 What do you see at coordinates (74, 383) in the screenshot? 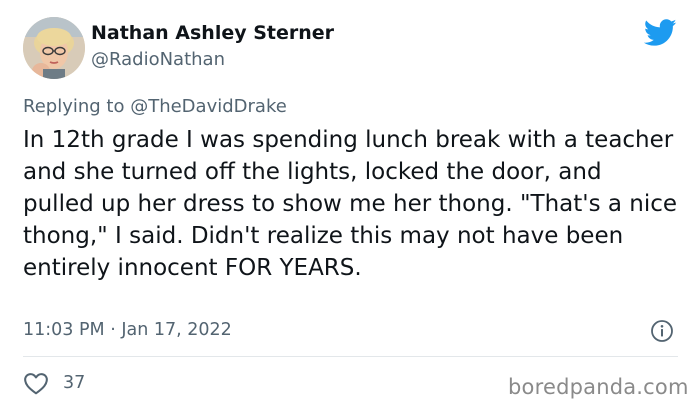
I see `like-count: 37` at bounding box center [74, 383].